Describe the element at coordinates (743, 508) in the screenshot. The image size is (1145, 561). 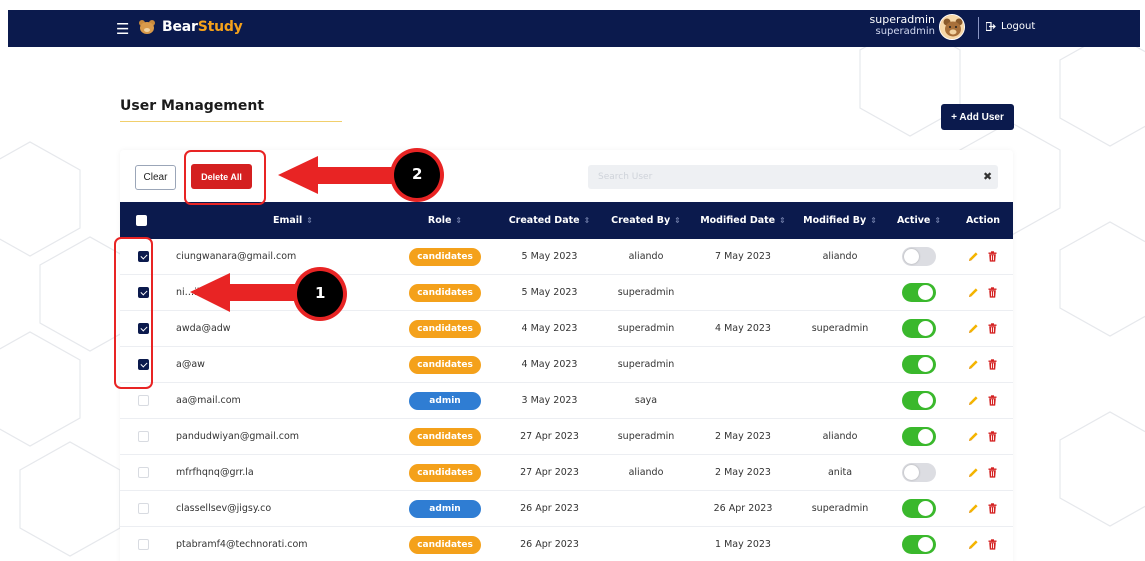
I see `modified-date-cell: 26 Apr 2023` at that location.